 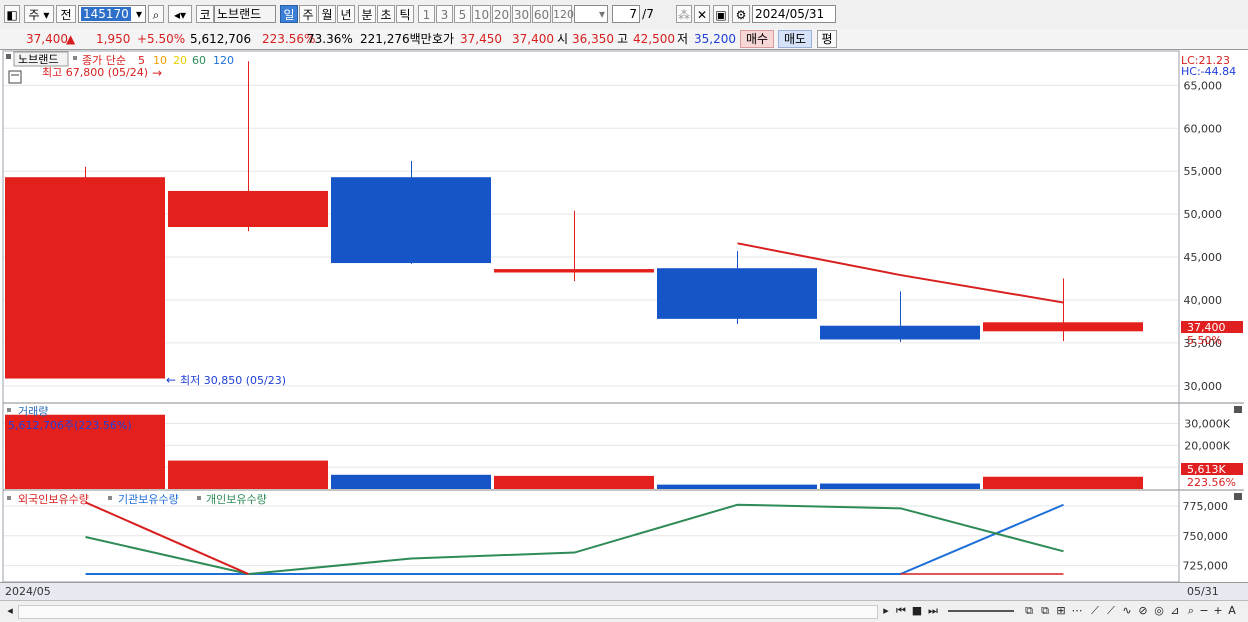 I want to click on legend-institution-icon, so click(x=110, y=498).